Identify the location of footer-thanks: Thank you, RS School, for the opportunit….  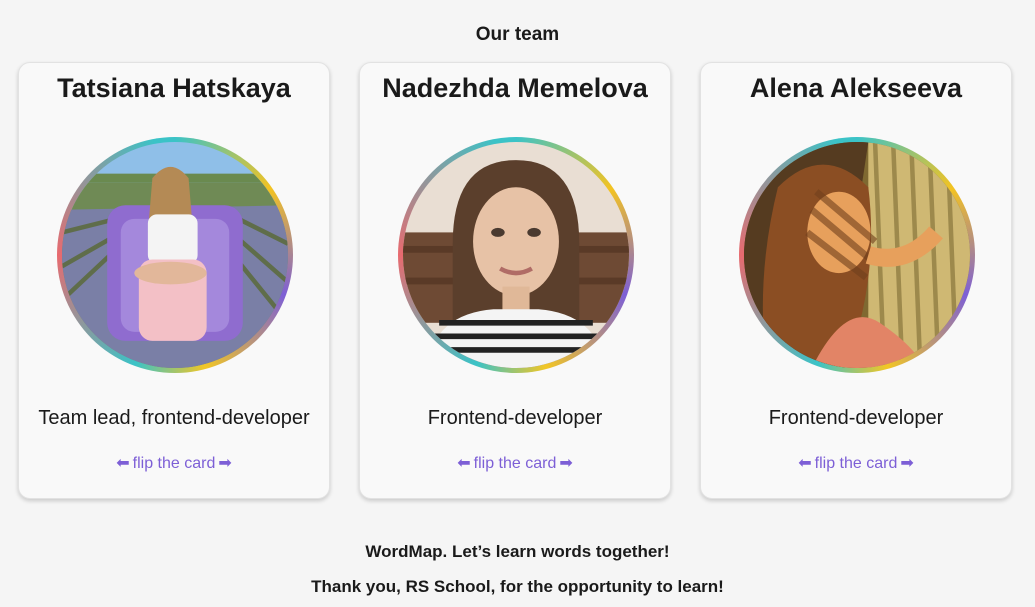
(517, 586).